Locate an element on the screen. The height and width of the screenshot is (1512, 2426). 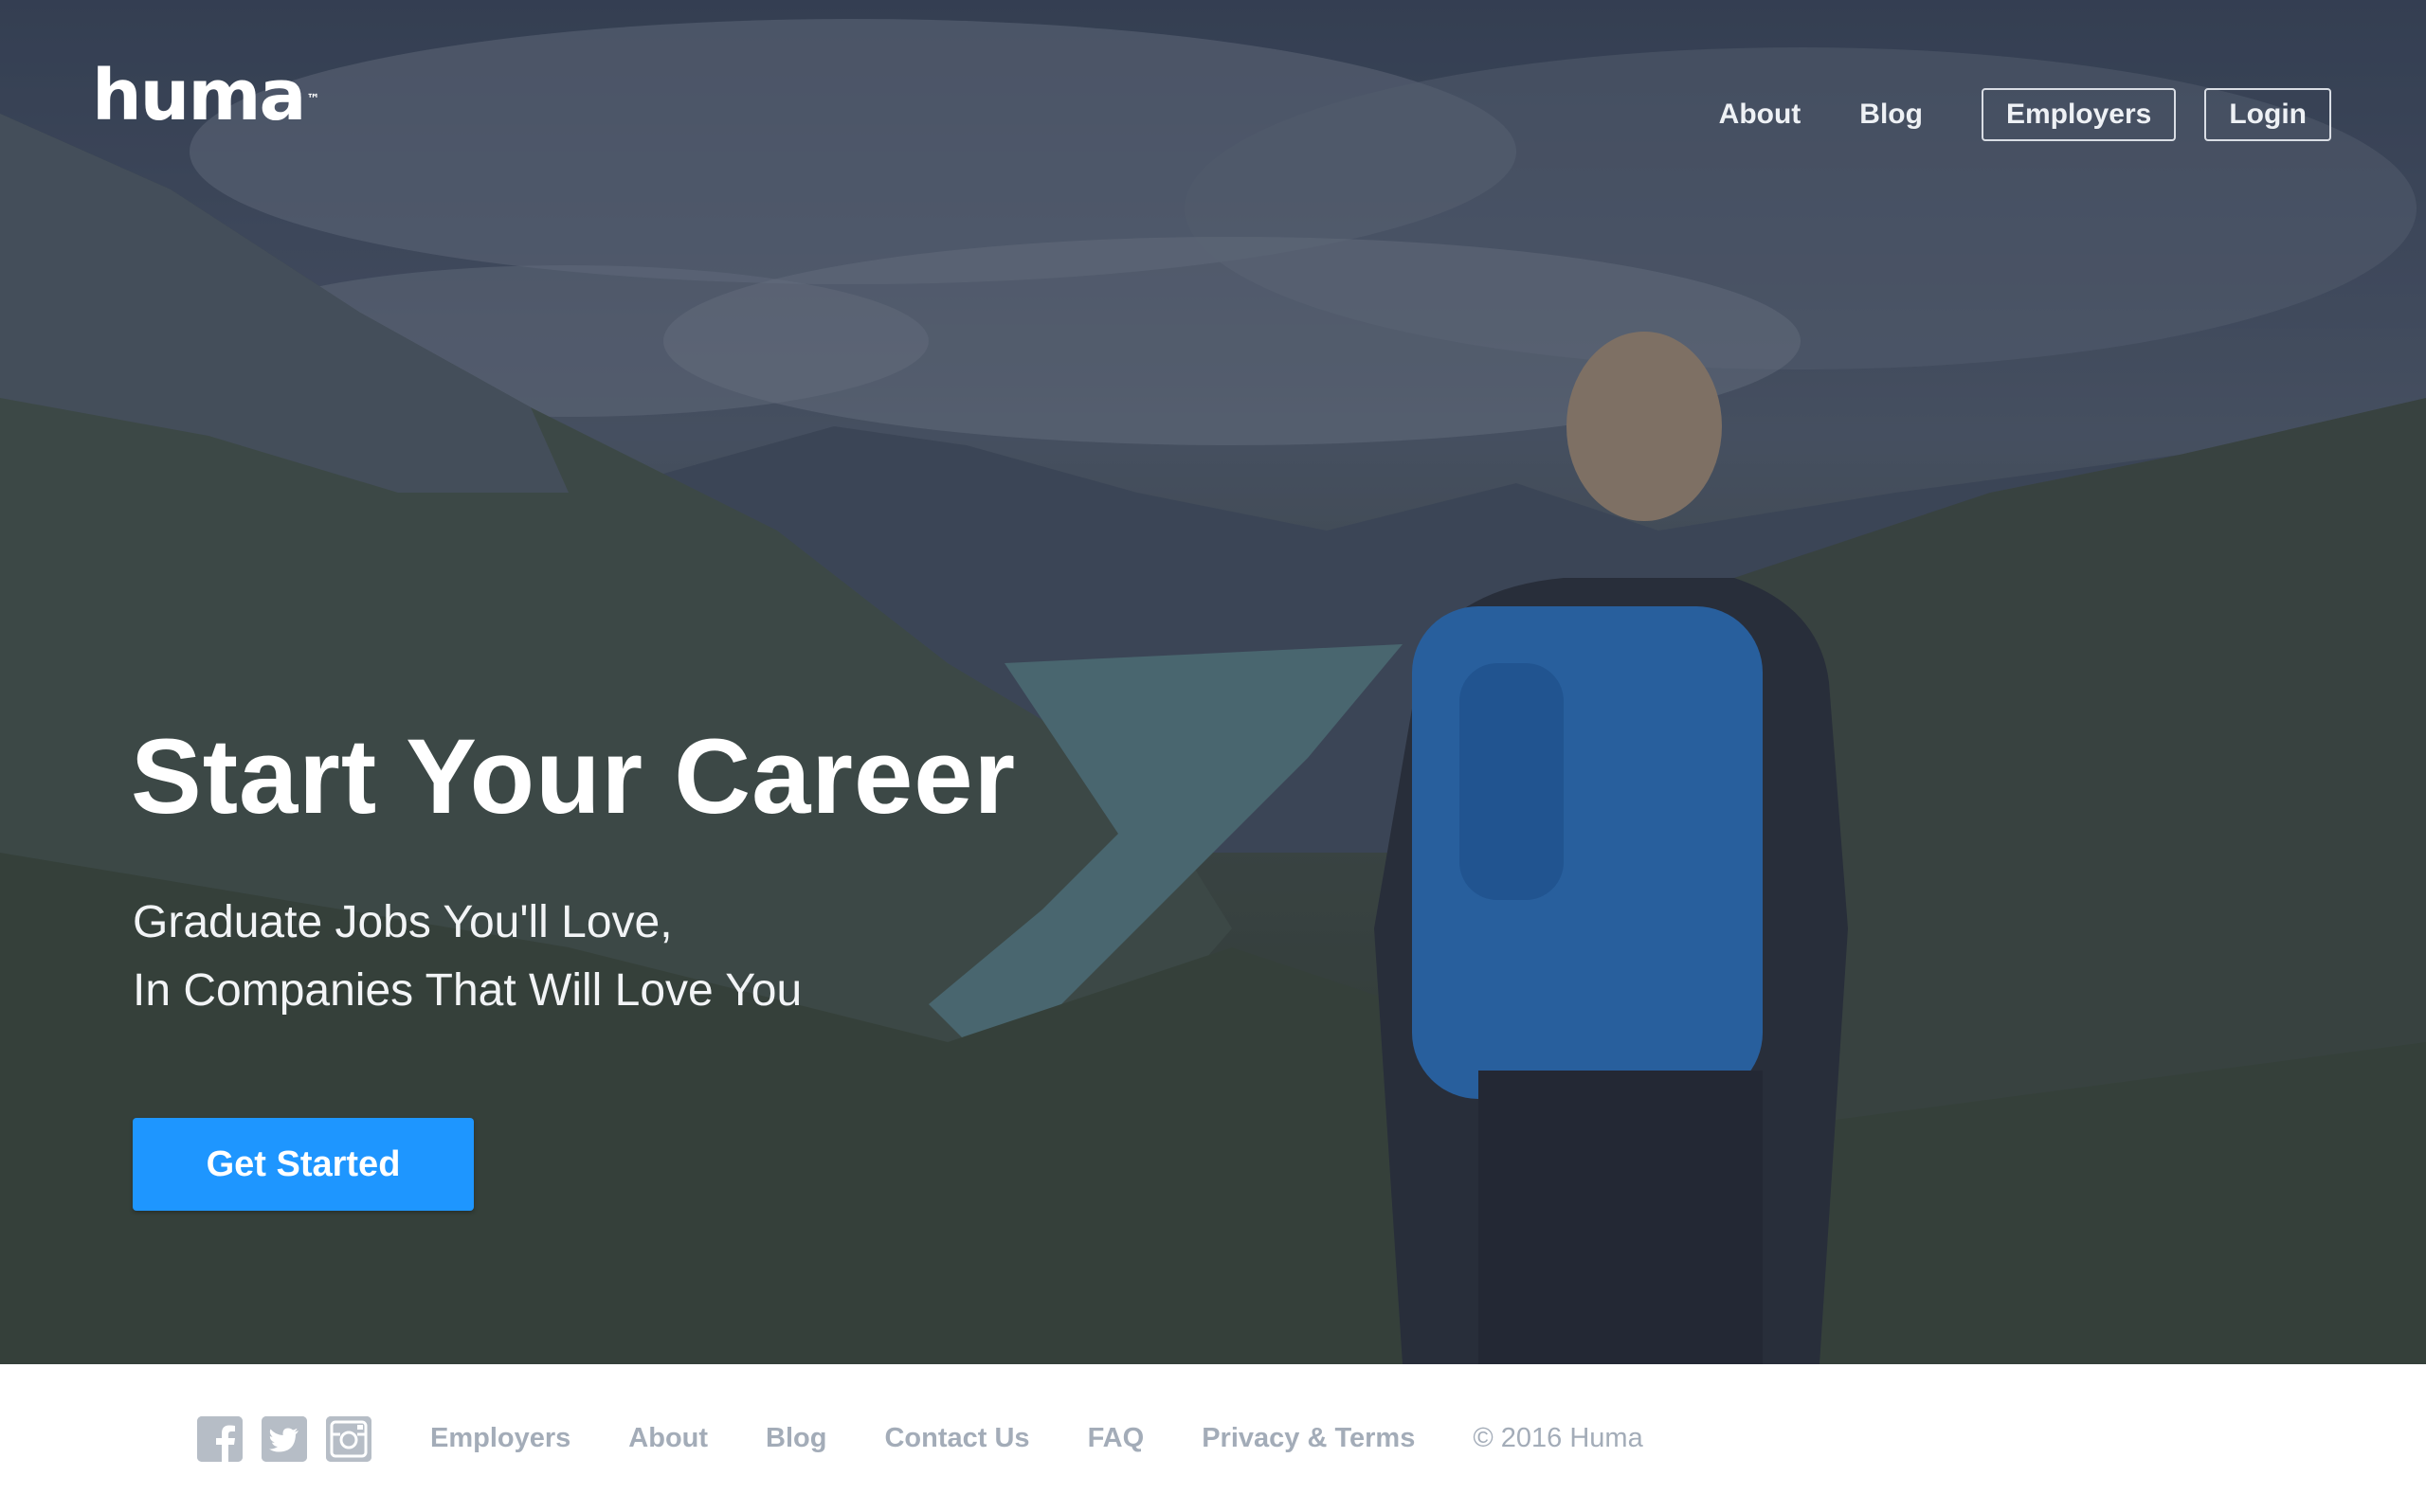
nav-link-about: About is located at coordinates (1760, 115).